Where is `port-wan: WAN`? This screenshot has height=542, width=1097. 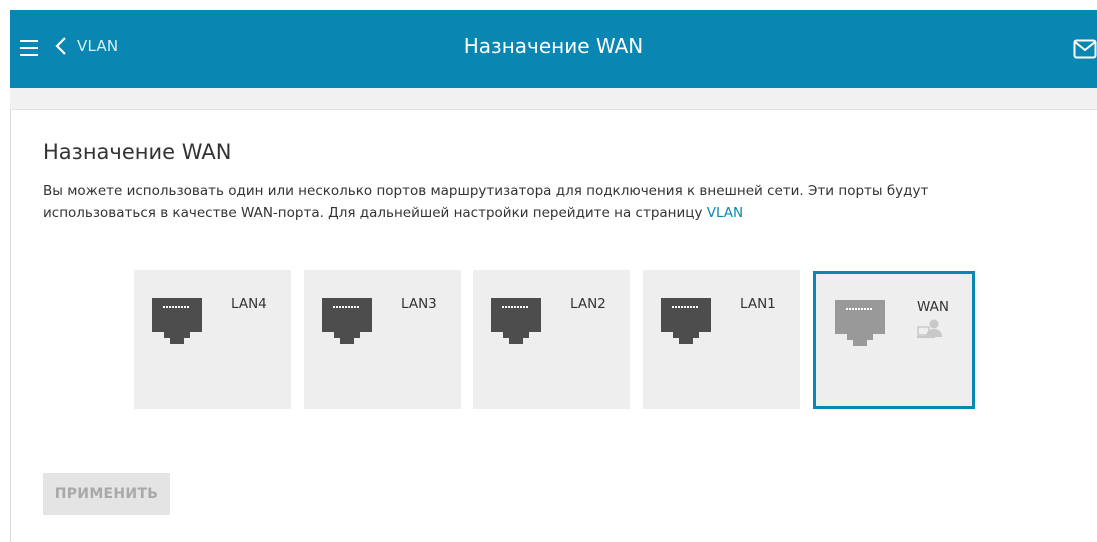 port-wan: WAN is located at coordinates (894, 340).